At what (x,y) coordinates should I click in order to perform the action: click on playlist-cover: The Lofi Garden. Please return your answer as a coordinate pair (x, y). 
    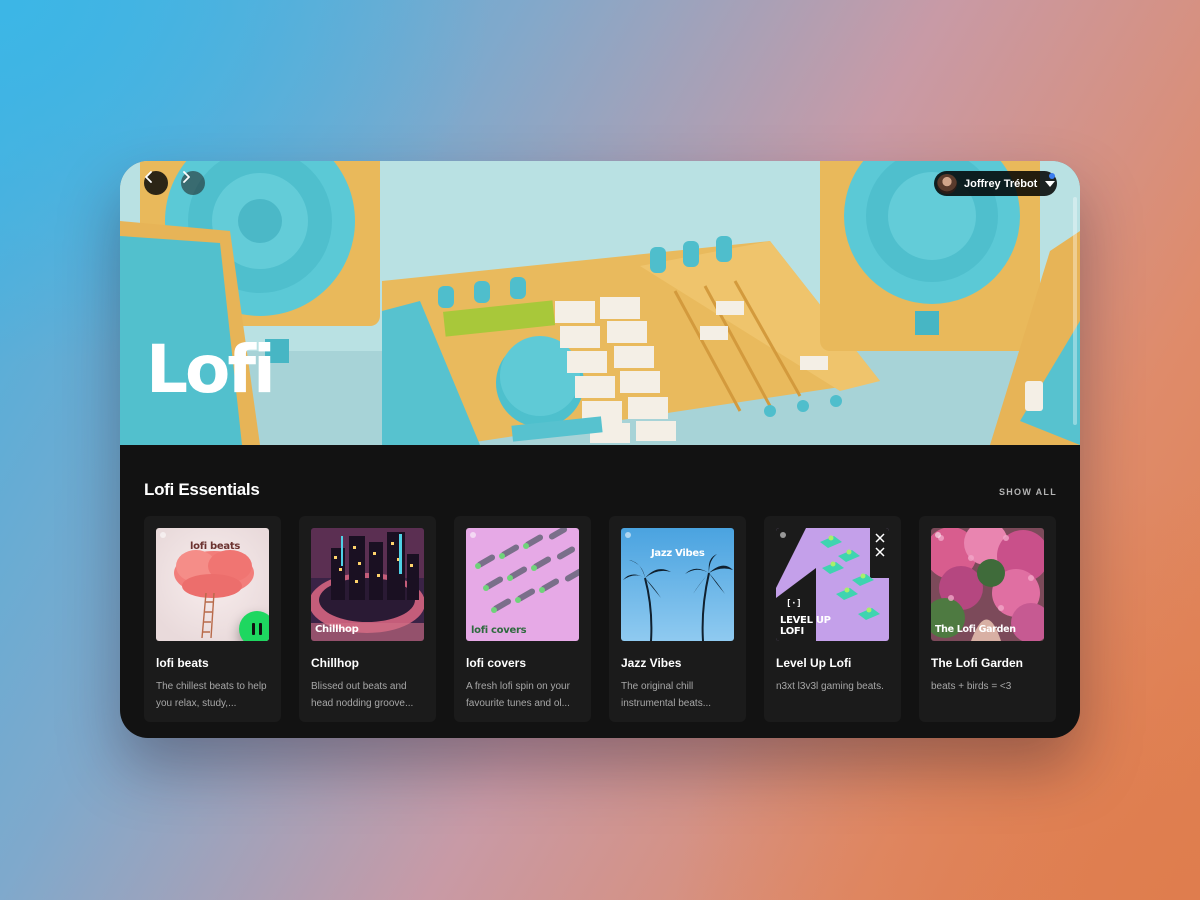
    Looking at the image, I should click on (987, 584).